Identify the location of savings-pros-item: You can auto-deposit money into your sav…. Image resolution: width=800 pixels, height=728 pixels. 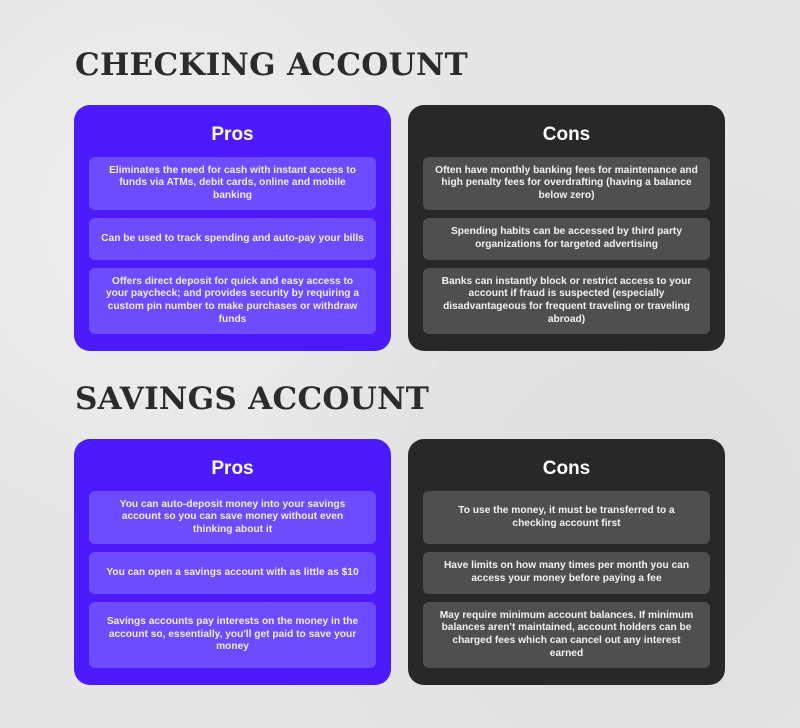
(232, 517).